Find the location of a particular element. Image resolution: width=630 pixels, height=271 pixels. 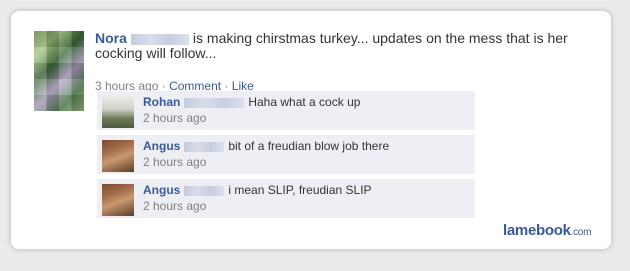

lamebook-watermark: lamebook.com is located at coordinates (547, 230).